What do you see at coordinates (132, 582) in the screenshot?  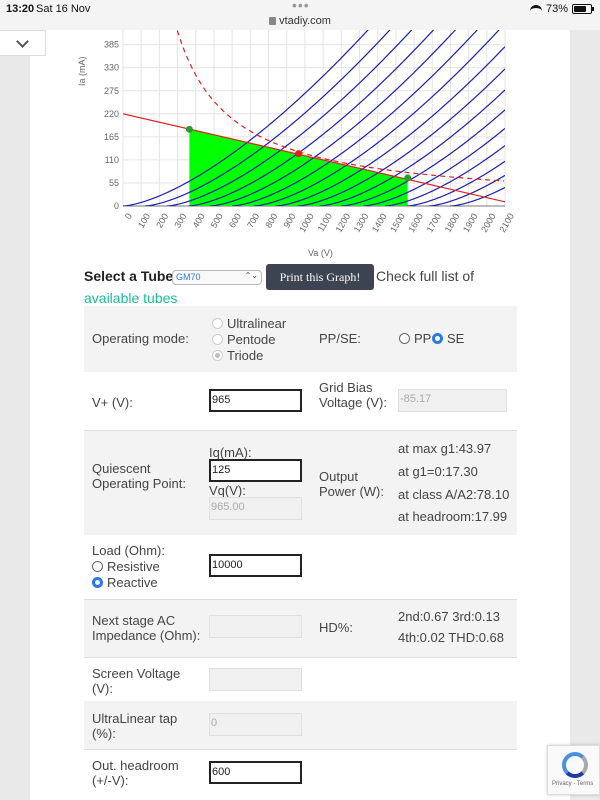 I see `reactive-label: Reactive` at bounding box center [132, 582].